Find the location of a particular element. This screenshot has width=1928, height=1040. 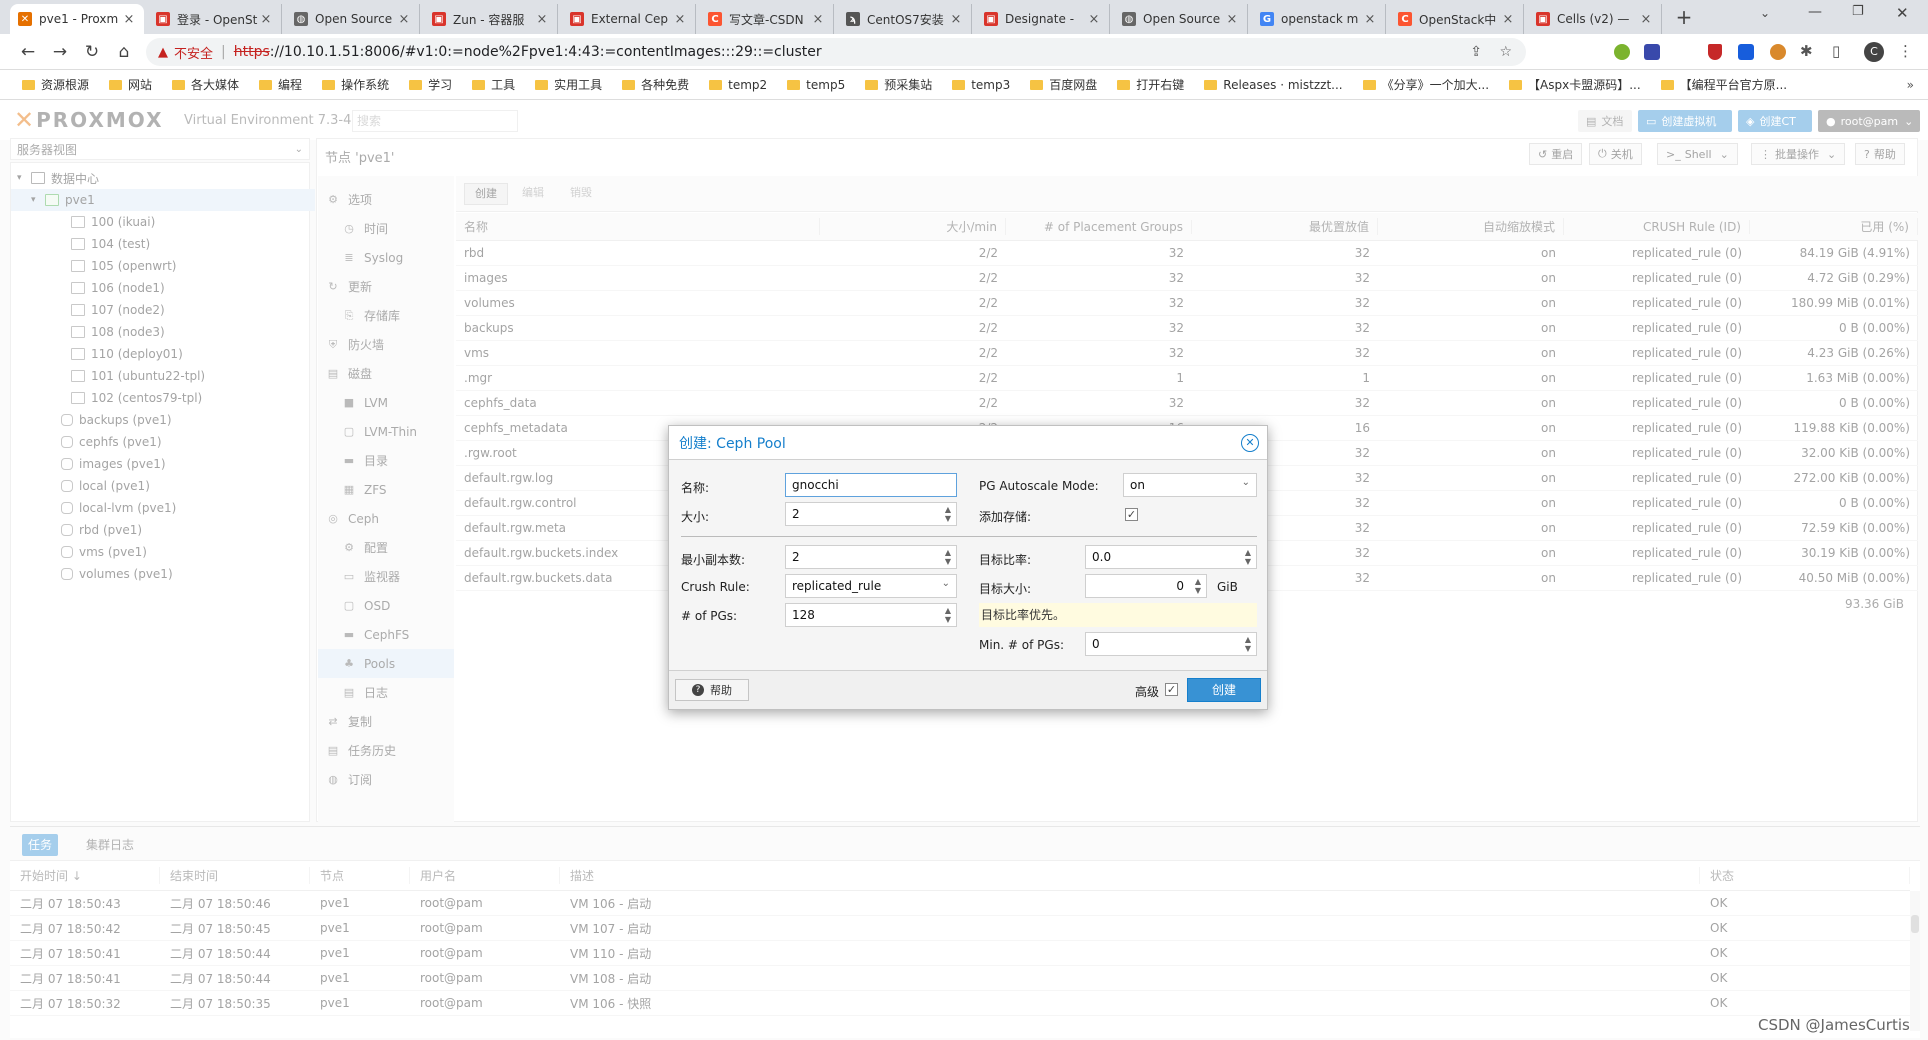

restore-button: ❐ is located at coordinates (1858, 11).